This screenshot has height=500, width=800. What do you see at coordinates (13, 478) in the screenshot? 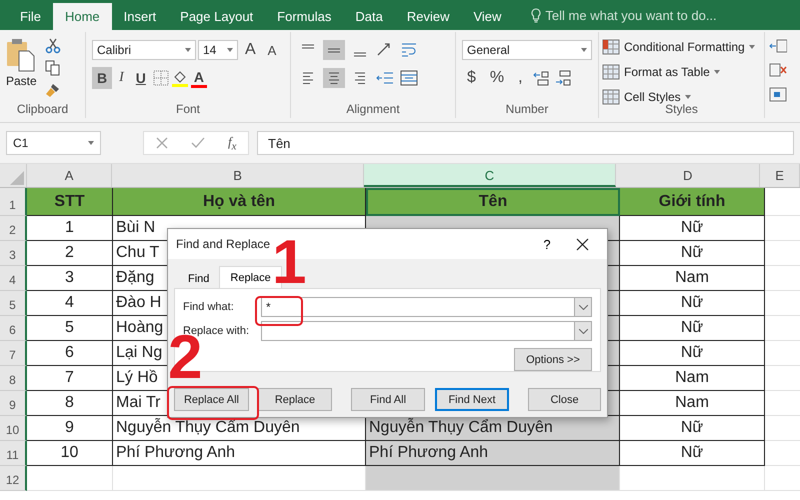
I see `row-header: 12` at bounding box center [13, 478].